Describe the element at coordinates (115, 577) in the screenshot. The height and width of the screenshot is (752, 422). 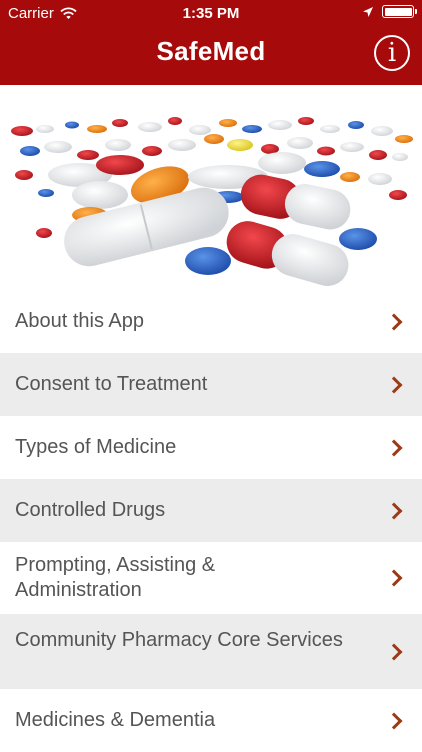
I see `menu-item-label: Prompting, Assisting & Administration` at that location.